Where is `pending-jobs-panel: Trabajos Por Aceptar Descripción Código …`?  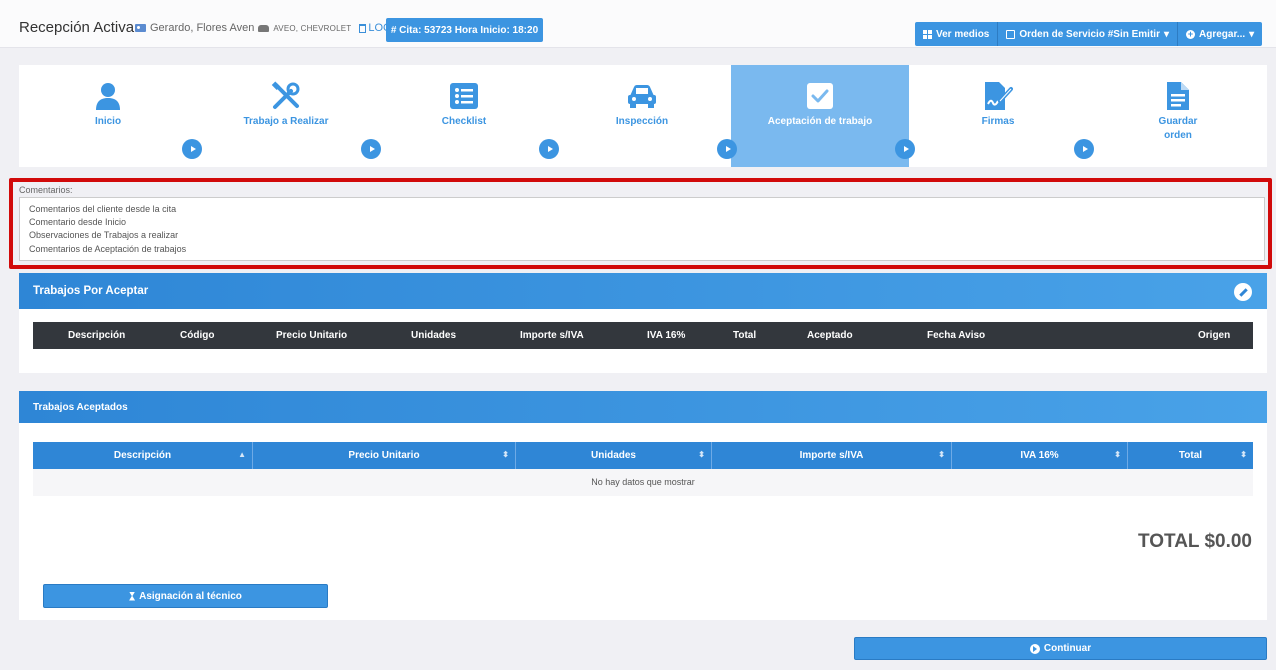 pending-jobs-panel: Trabajos Por Aceptar Descripción Código … is located at coordinates (643, 323).